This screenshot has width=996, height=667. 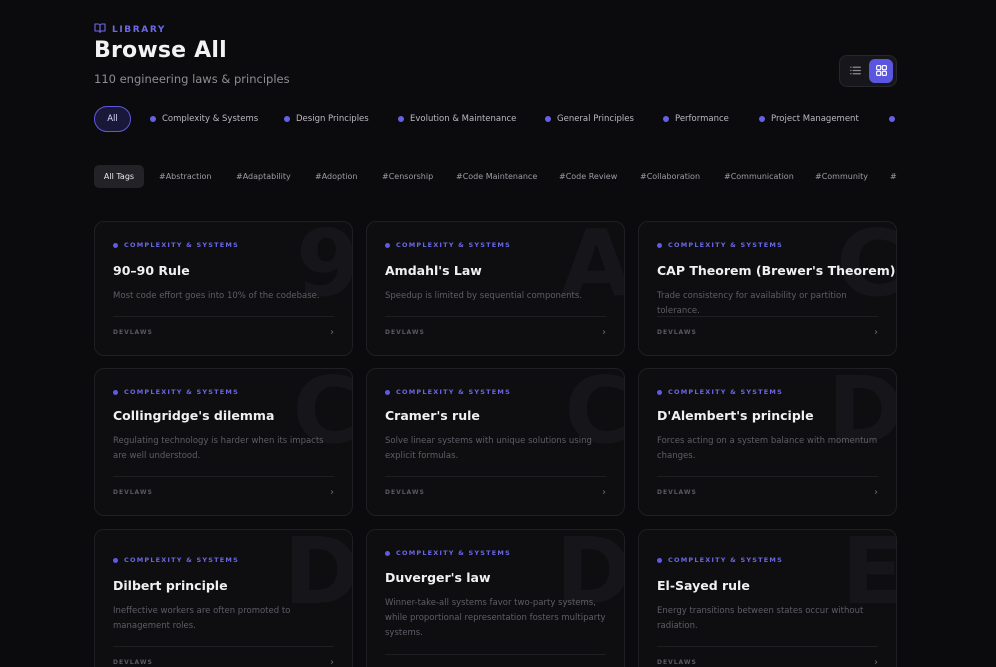 What do you see at coordinates (119, 176) in the screenshot?
I see `tag-all-pill: All Tags` at bounding box center [119, 176].